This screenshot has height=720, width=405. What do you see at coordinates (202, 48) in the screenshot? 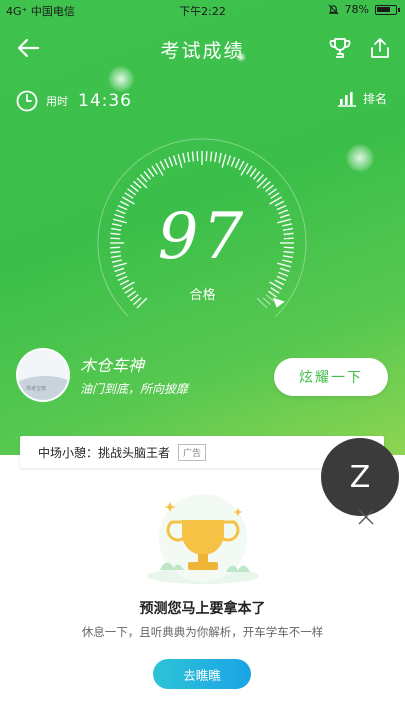
I see `nav-bar: 考试成绩` at bounding box center [202, 48].